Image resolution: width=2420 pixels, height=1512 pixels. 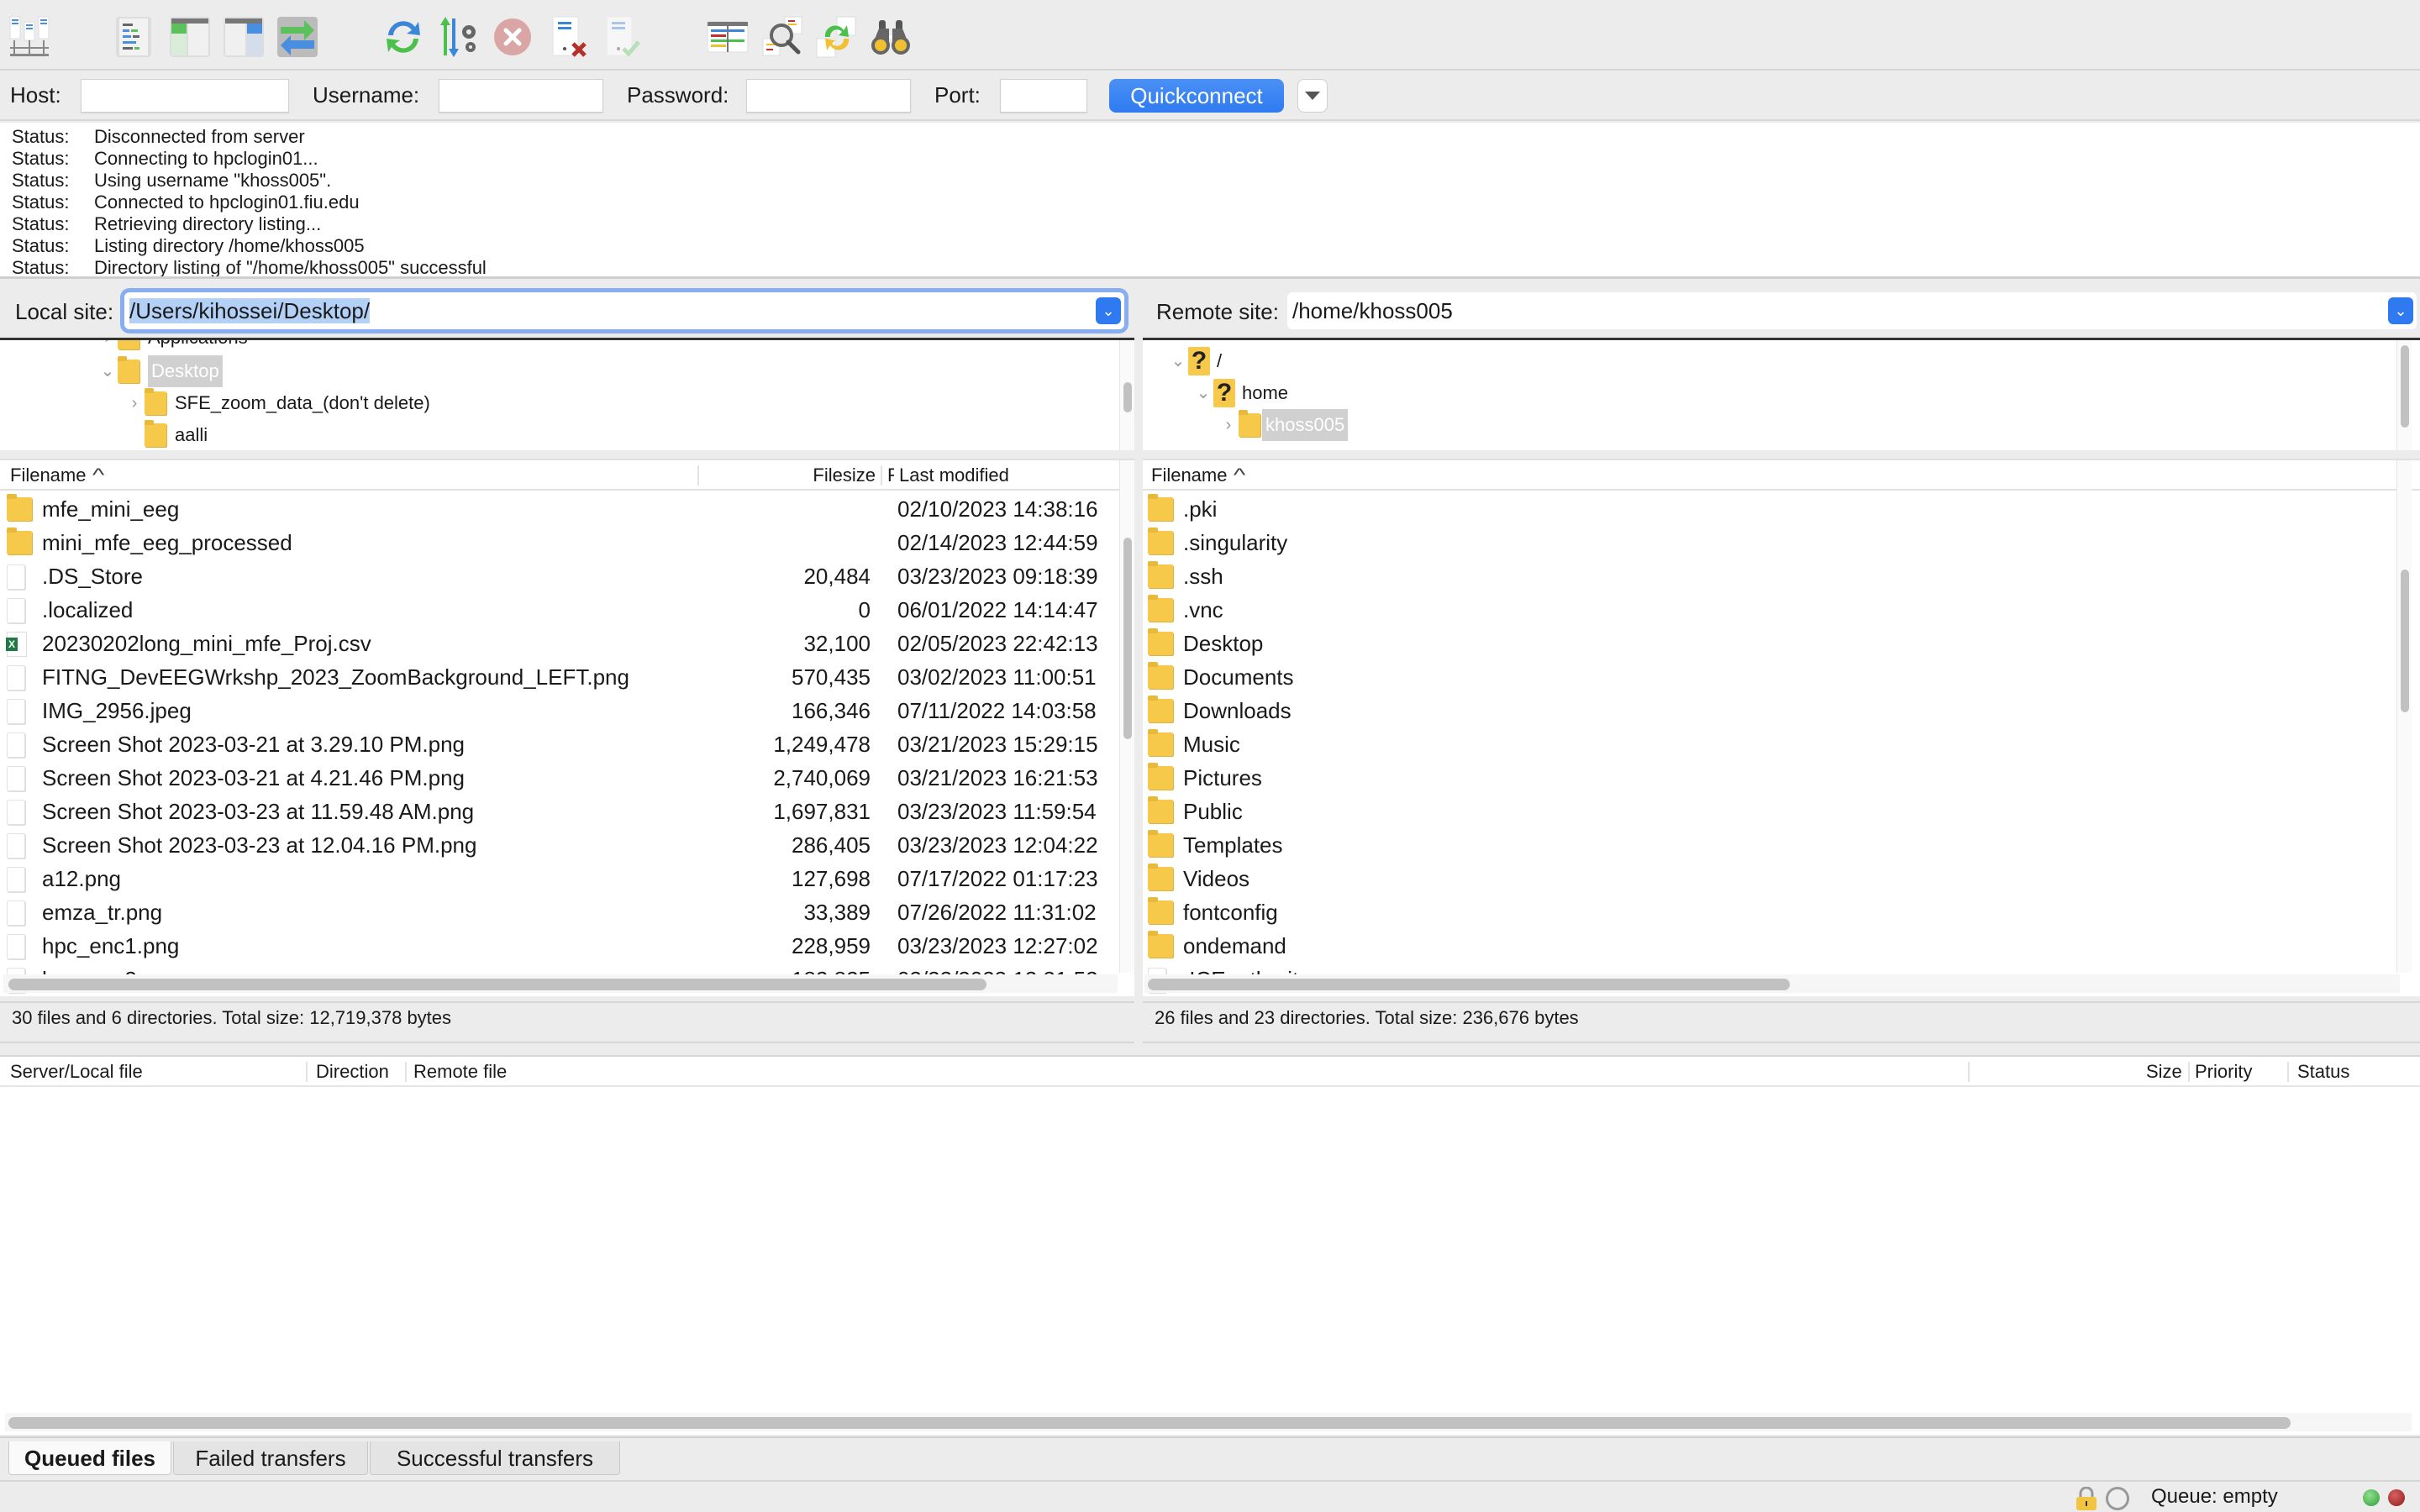 What do you see at coordinates (2404, 716) in the screenshot?
I see `remote-list-scrollbar` at bounding box center [2404, 716].